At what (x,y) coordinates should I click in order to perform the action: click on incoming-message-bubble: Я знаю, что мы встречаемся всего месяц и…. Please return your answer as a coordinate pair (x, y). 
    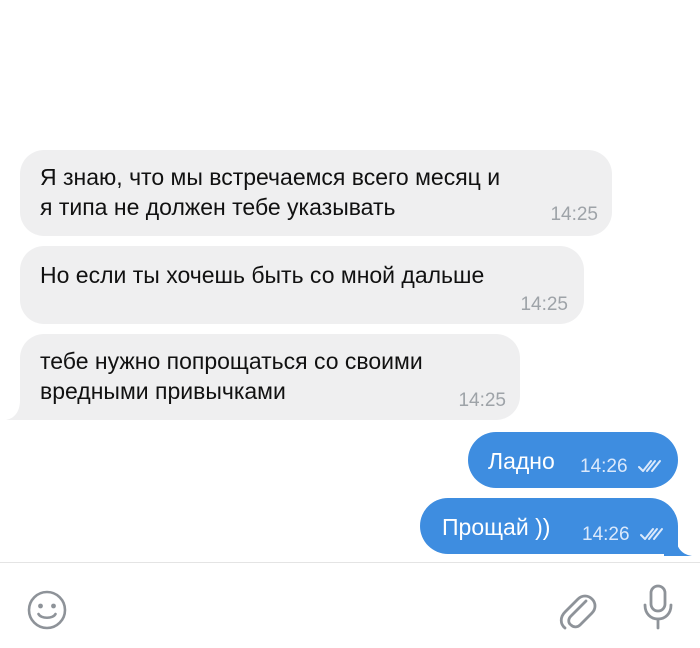
    Looking at the image, I should click on (316, 193).